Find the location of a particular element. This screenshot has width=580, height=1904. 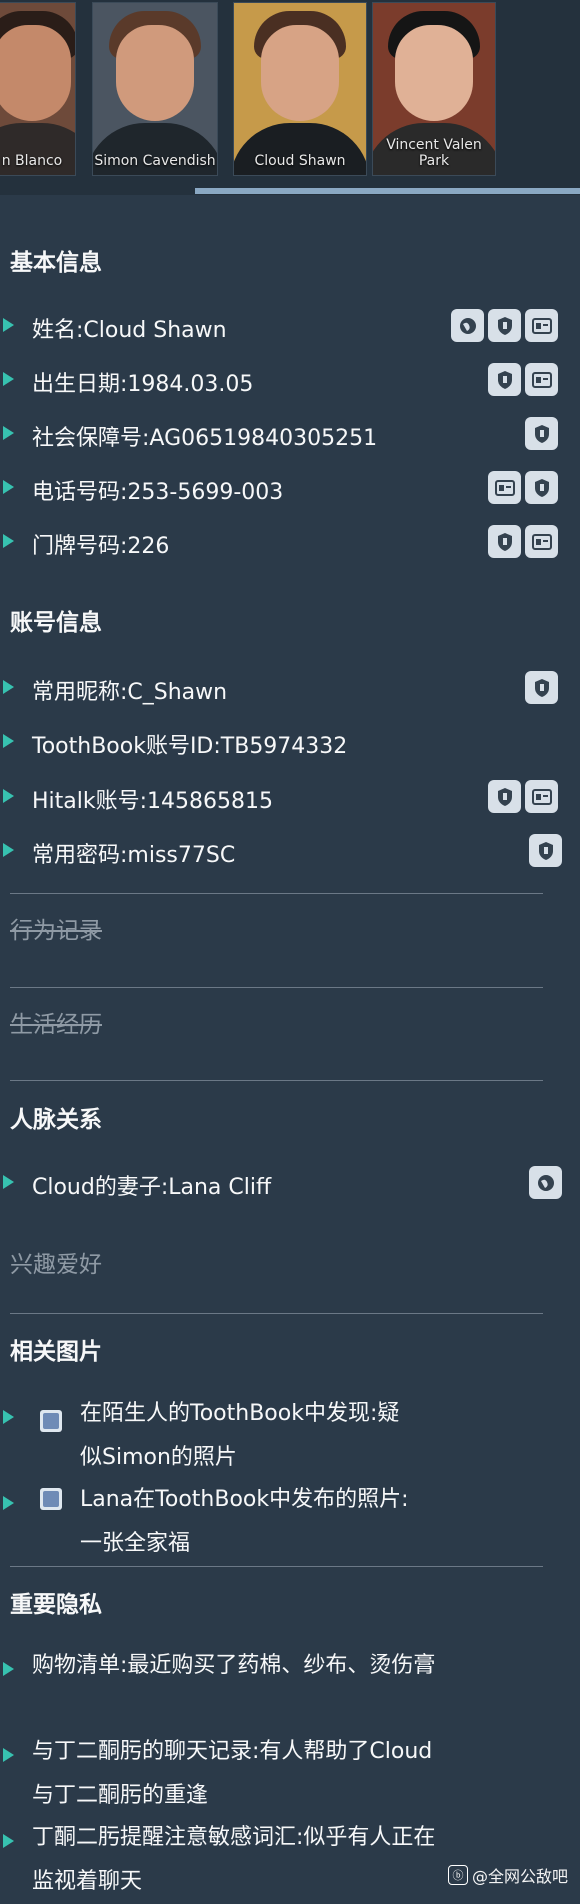

portrait-name: Cloud Shawn is located at coordinates (300, 161).